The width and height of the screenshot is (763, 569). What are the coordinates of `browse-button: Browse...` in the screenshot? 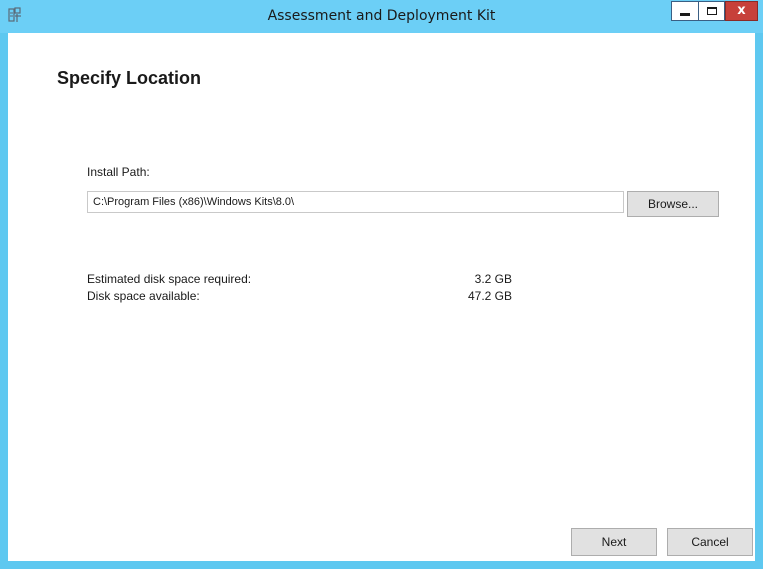 It's located at (673, 204).